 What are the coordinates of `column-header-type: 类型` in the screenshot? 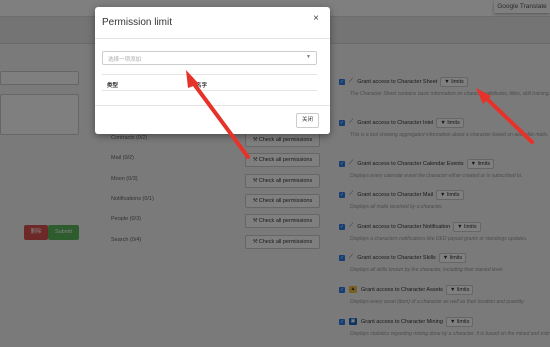 It's located at (113, 86).